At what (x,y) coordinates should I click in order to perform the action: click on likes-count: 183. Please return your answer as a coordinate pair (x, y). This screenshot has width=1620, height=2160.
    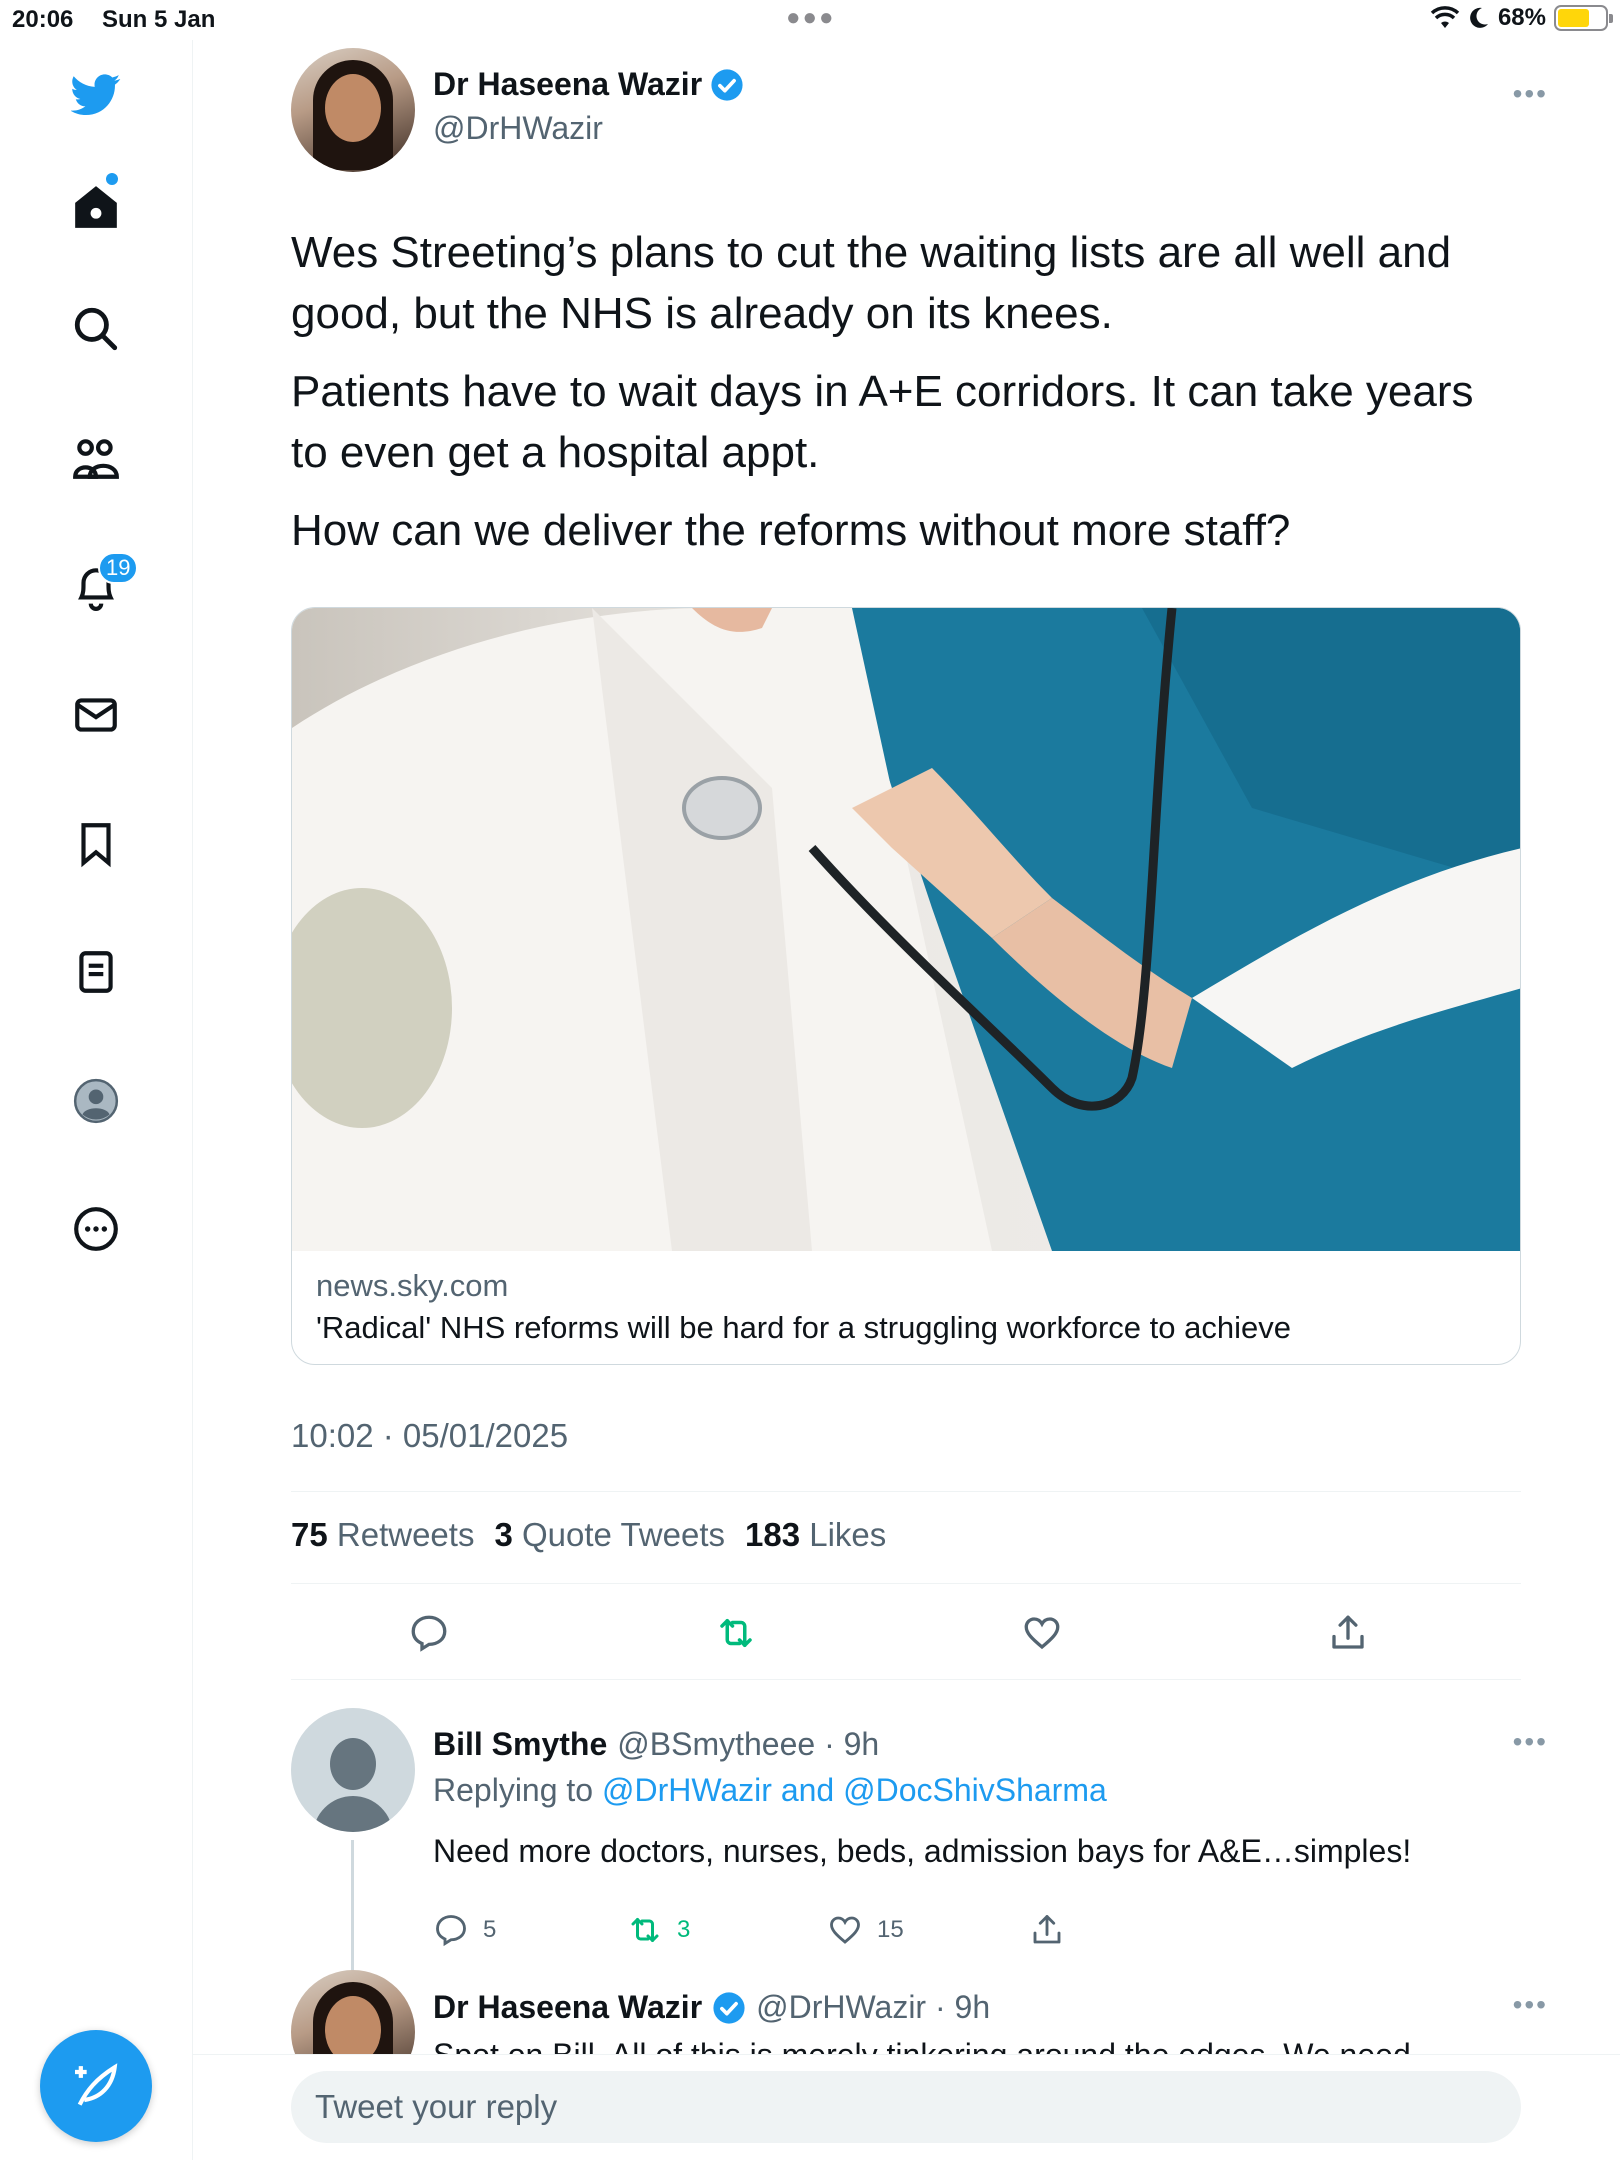
    Looking at the image, I should click on (773, 1534).